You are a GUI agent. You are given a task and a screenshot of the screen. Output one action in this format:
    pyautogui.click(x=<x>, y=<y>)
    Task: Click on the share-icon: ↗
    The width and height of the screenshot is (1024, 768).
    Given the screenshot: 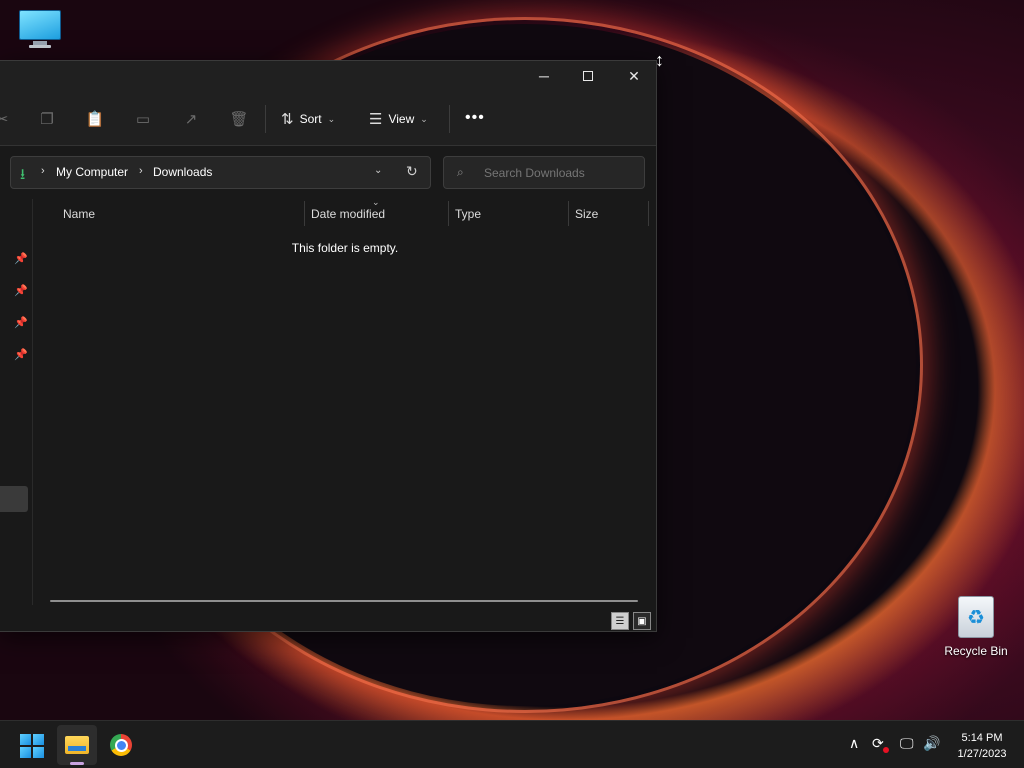 What is the action you would take?
    pyautogui.click(x=191, y=119)
    